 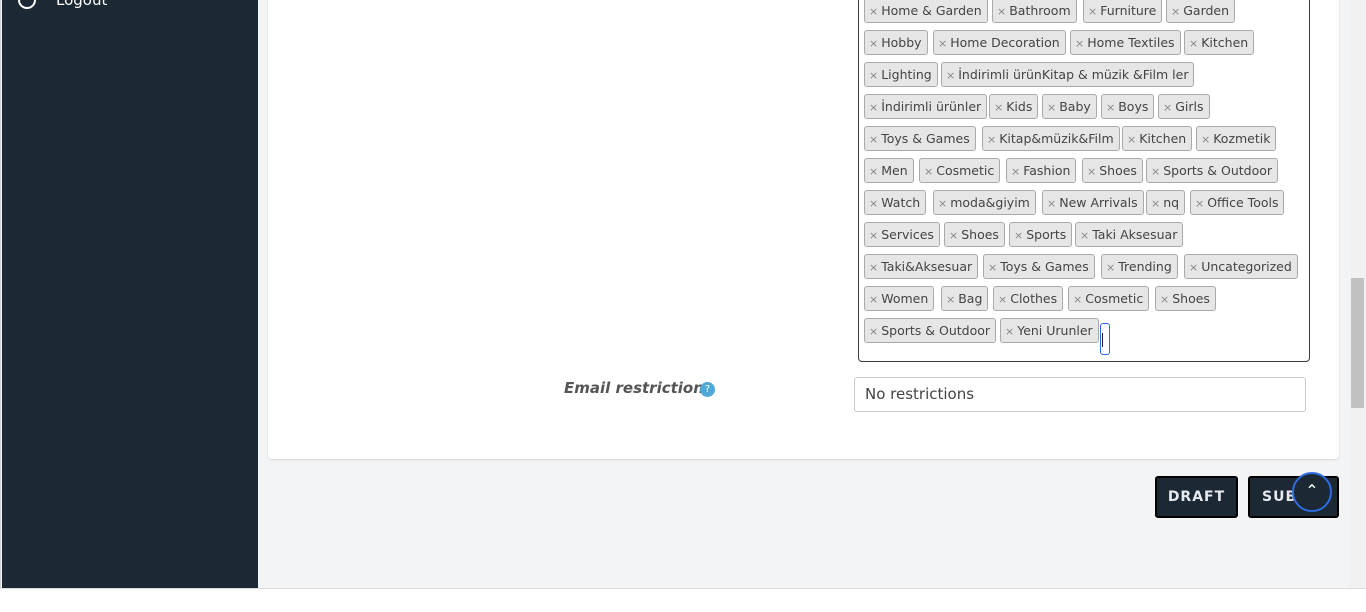 I want to click on category-tag: × Hobby, so click(x=896, y=42).